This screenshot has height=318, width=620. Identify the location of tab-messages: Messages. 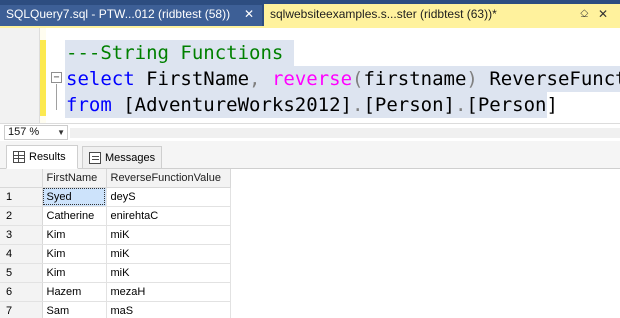
(122, 157).